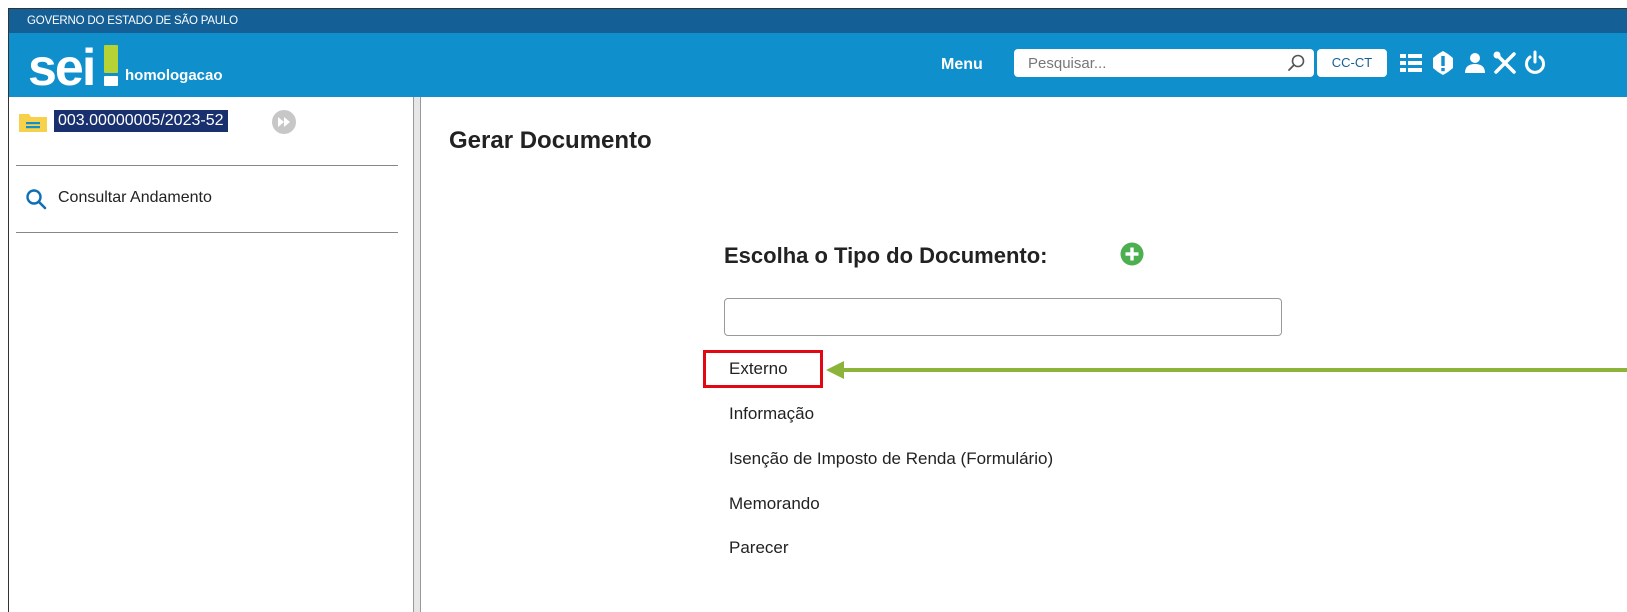 This screenshot has height=612, width=1627. I want to click on folder-icon, so click(33, 122).